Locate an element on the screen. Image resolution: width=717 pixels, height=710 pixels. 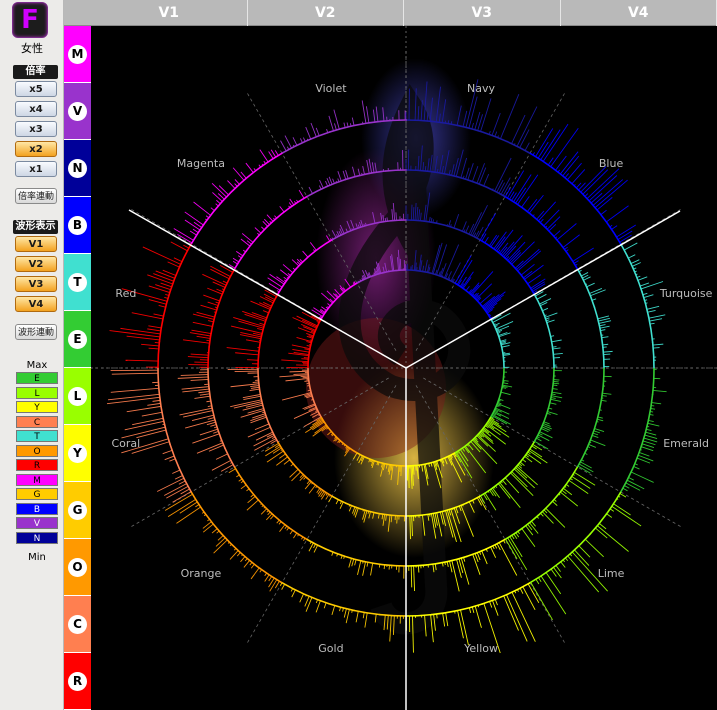
band-b: B is located at coordinates (77, 225).